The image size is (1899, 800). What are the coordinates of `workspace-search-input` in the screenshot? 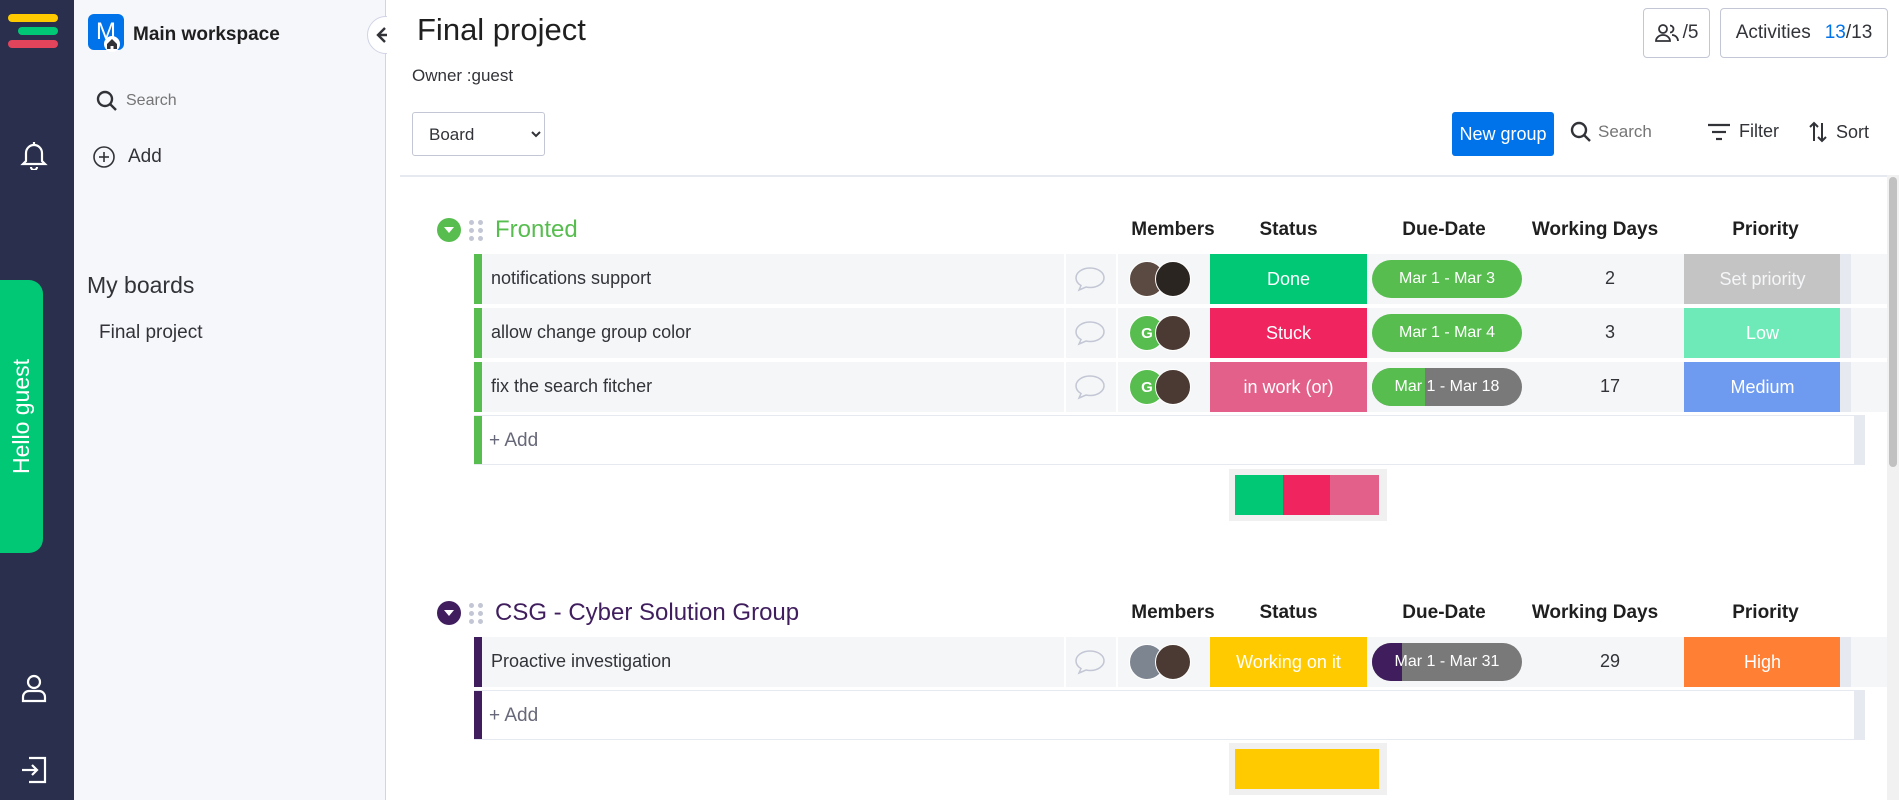 It's located at (226, 101).